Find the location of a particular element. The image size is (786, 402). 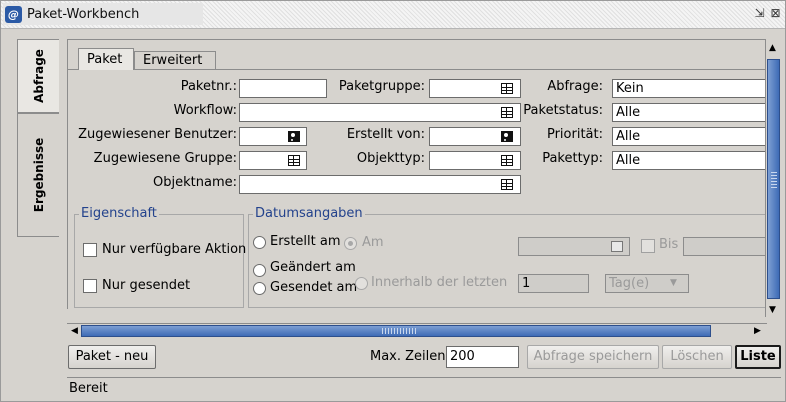

innerhalb-label: Innerhalb der letzten is located at coordinates (439, 282).